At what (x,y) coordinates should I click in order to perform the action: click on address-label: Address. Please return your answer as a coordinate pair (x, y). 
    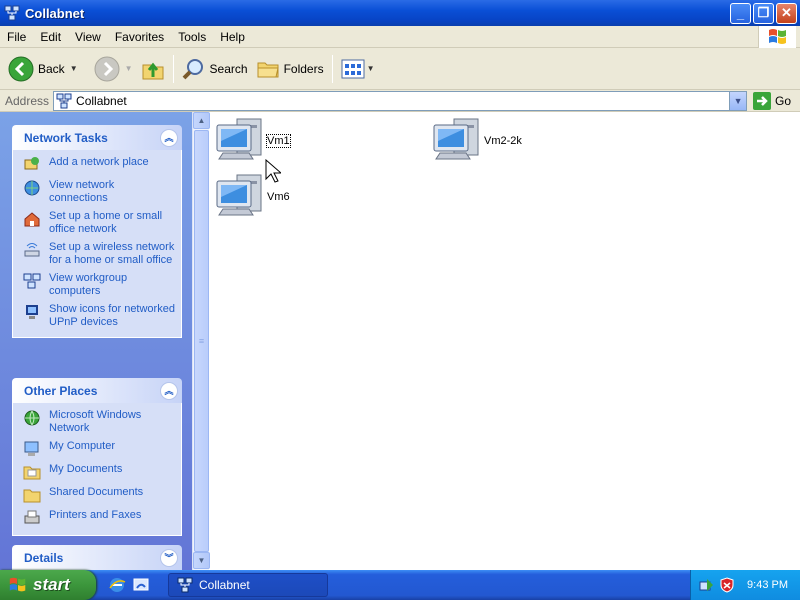
    Looking at the image, I should click on (27, 100).